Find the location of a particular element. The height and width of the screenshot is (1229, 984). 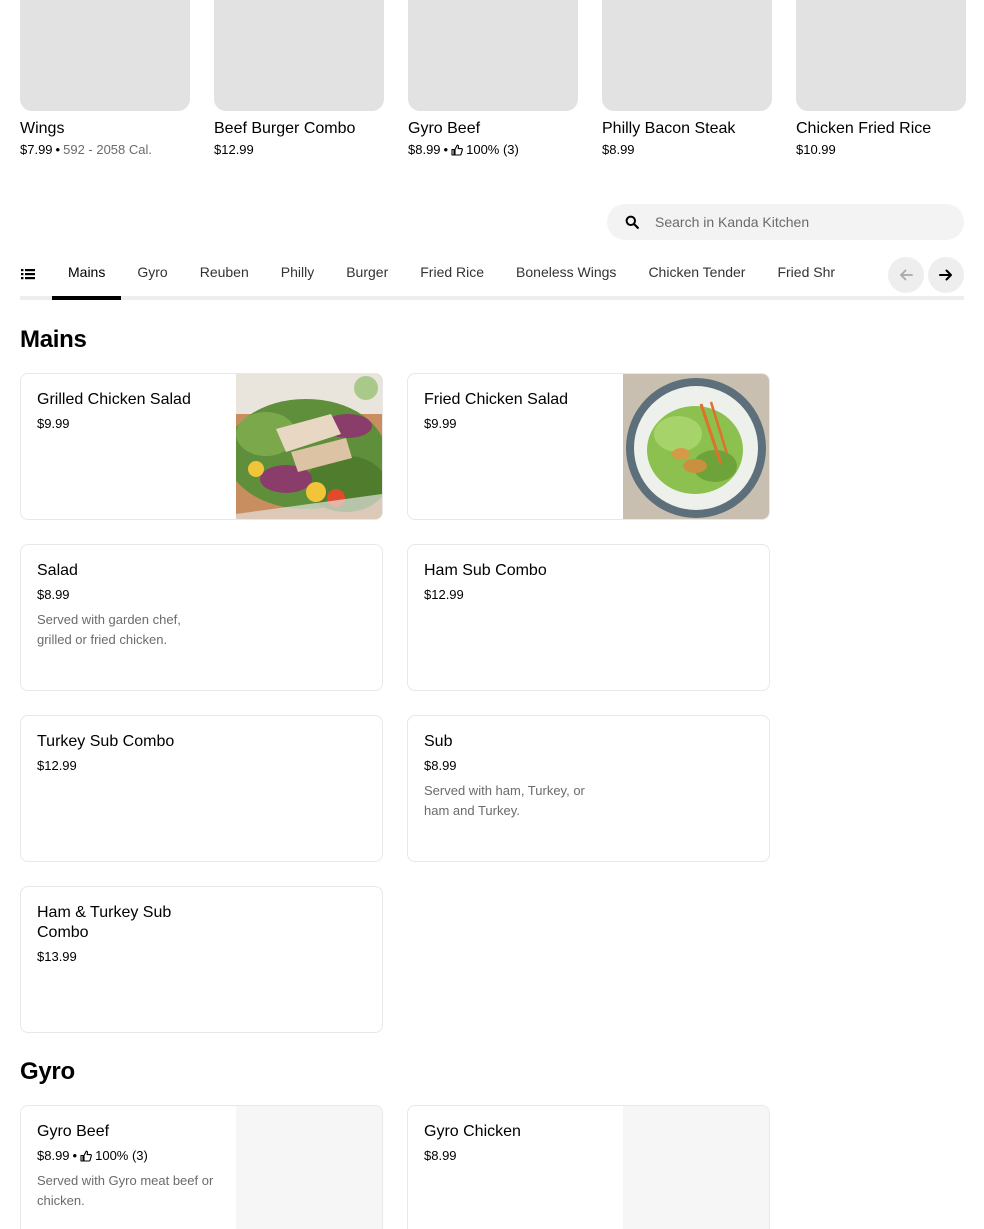

menu-item-name: Ham Sub Combo is located at coordinates (485, 570).